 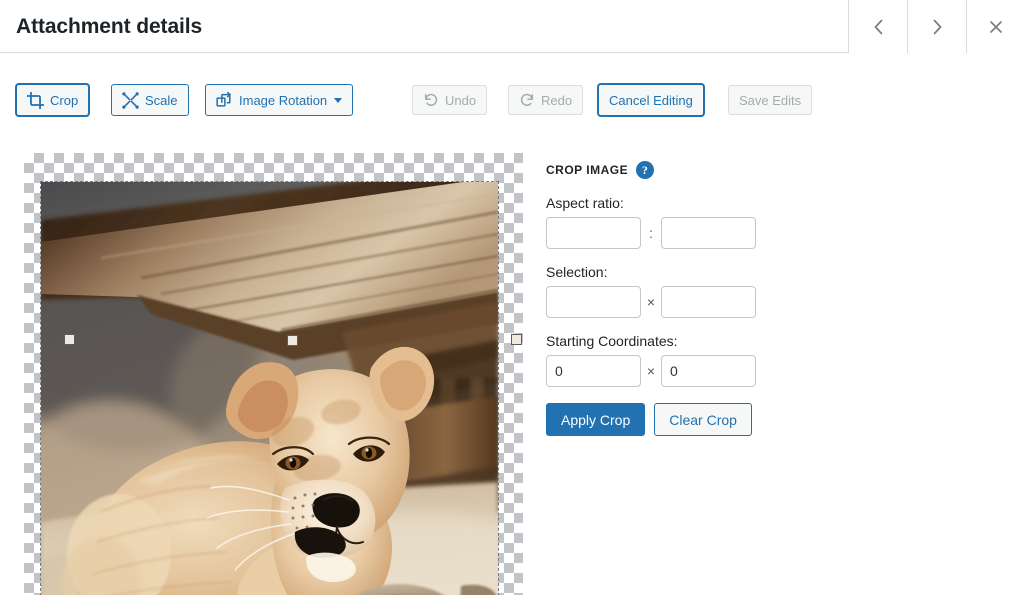 What do you see at coordinates (593, 302) in the screenshot?
I see `selection-width-input` at bounding box center [593, 302].